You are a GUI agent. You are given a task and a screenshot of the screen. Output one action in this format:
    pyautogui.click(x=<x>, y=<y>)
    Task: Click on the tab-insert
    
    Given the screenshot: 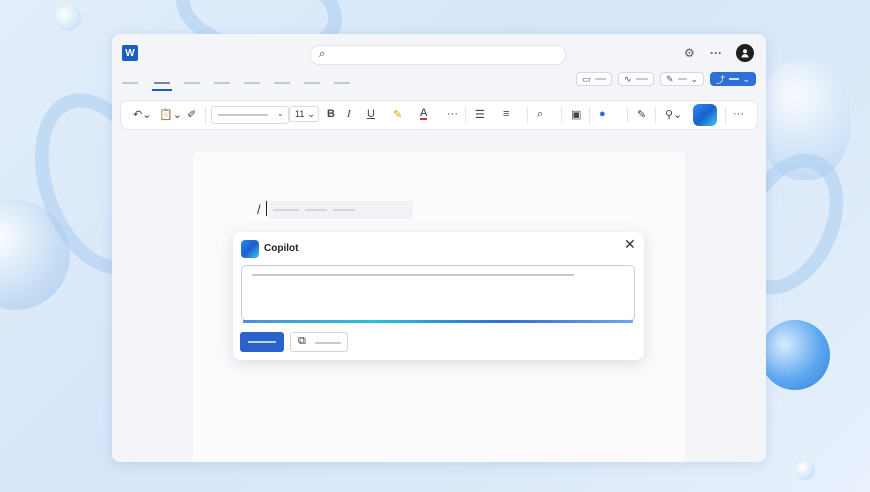 What is the action you would take?
    pyautogui.click(x=192, y=83)
    